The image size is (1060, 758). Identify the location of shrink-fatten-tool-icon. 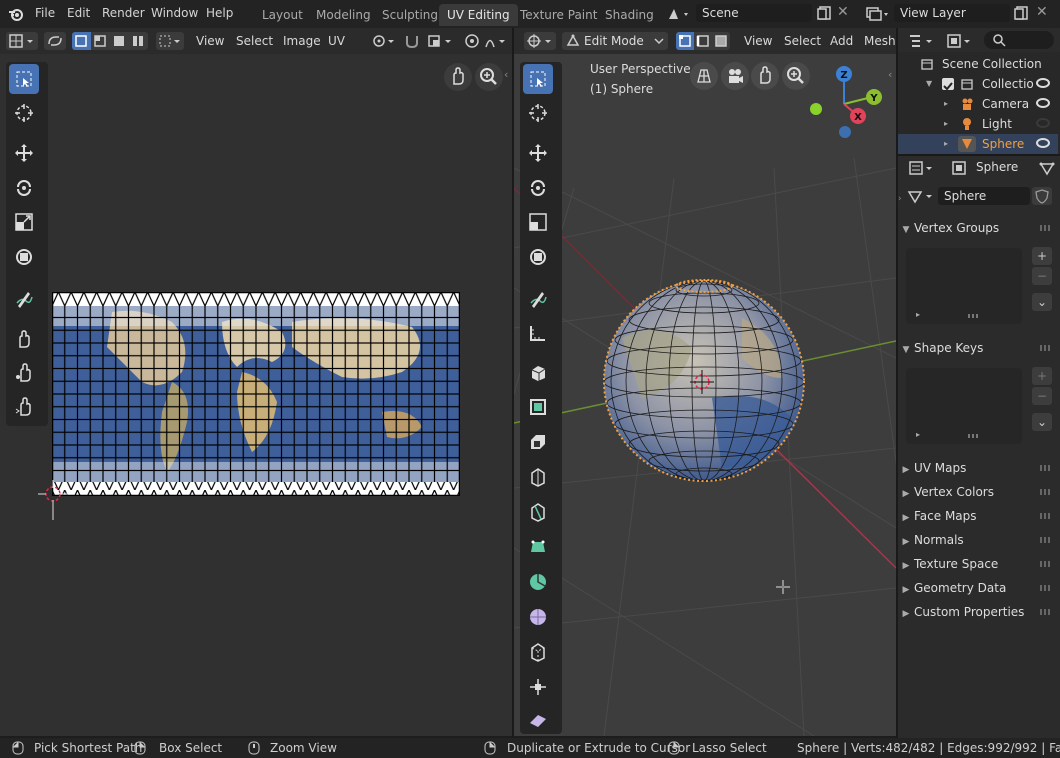
(538, 687).